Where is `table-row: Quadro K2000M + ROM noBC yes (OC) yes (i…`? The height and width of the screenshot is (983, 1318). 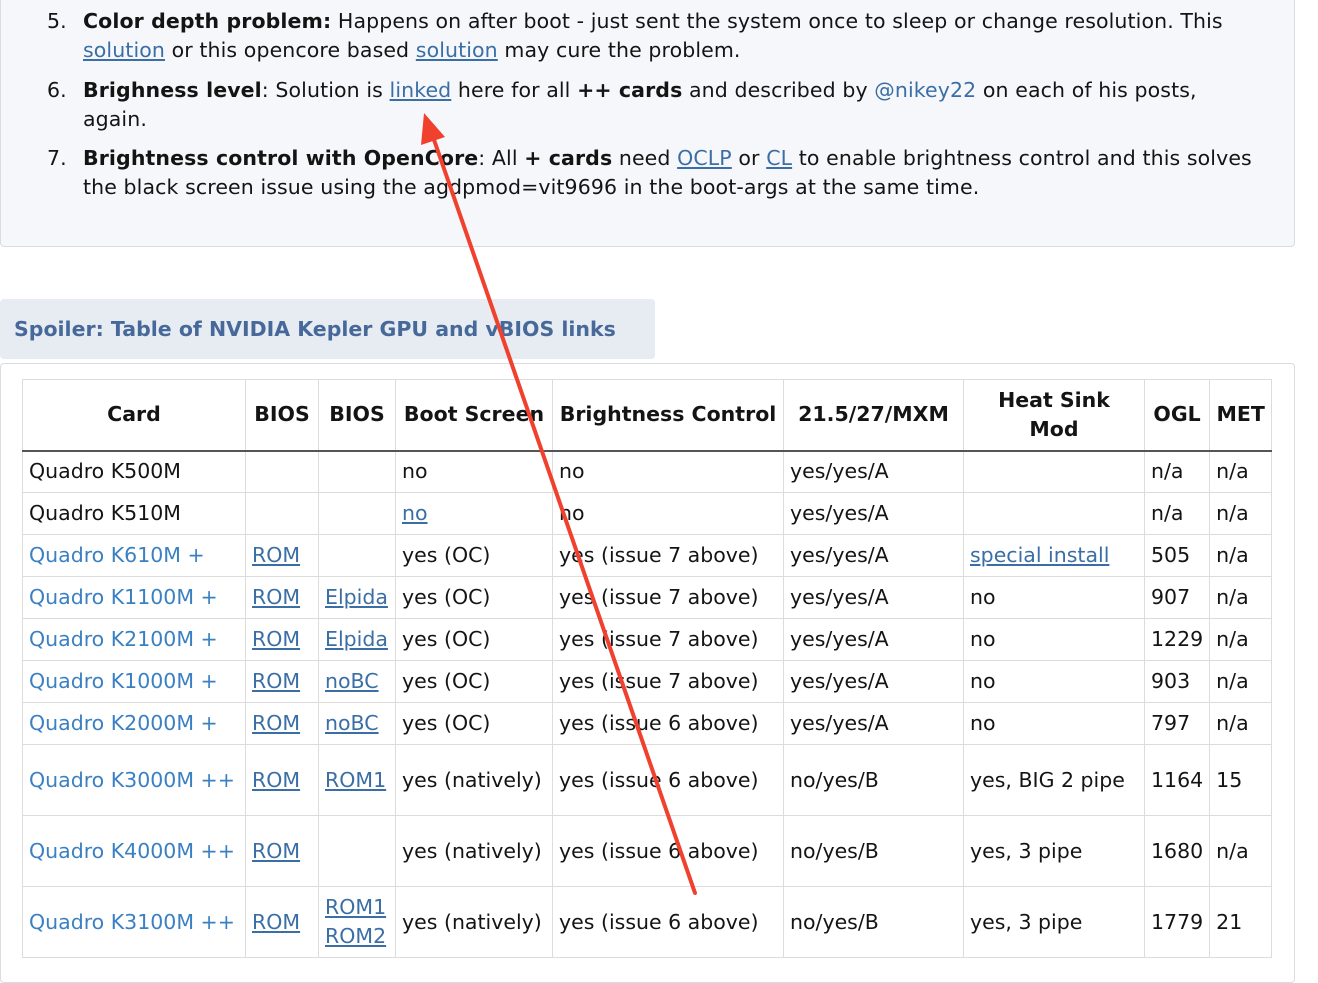
table-row: Quadro K2000M + ROM noBC yes (OC) yes (i… is located at coordinates (647, 723).